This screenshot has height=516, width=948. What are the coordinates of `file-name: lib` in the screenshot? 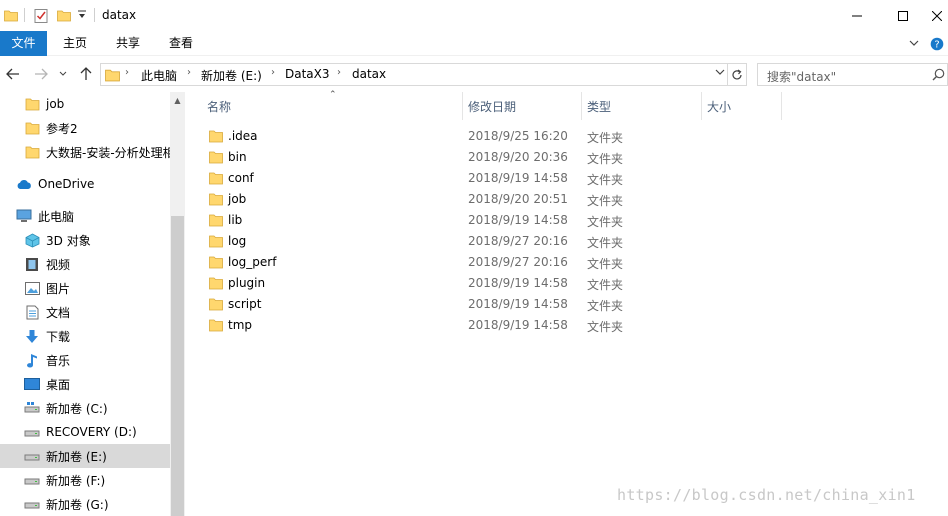 It's located at (235, 220).